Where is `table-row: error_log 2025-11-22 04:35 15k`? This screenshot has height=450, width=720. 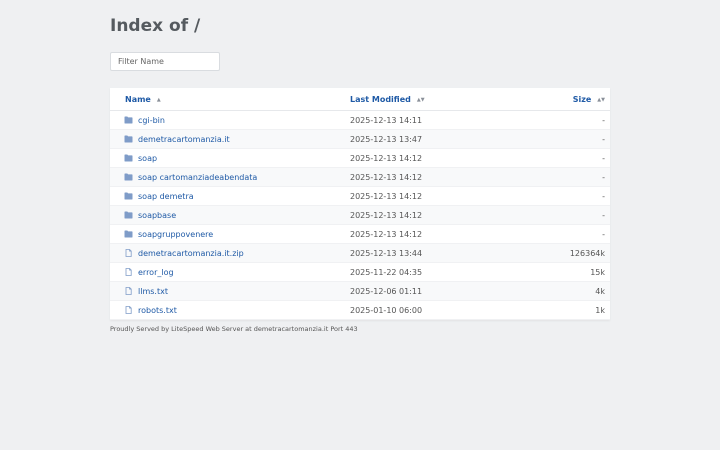 table-row: error_log 2025-11-22 04:35 15k is located at coordinates (360, 272).